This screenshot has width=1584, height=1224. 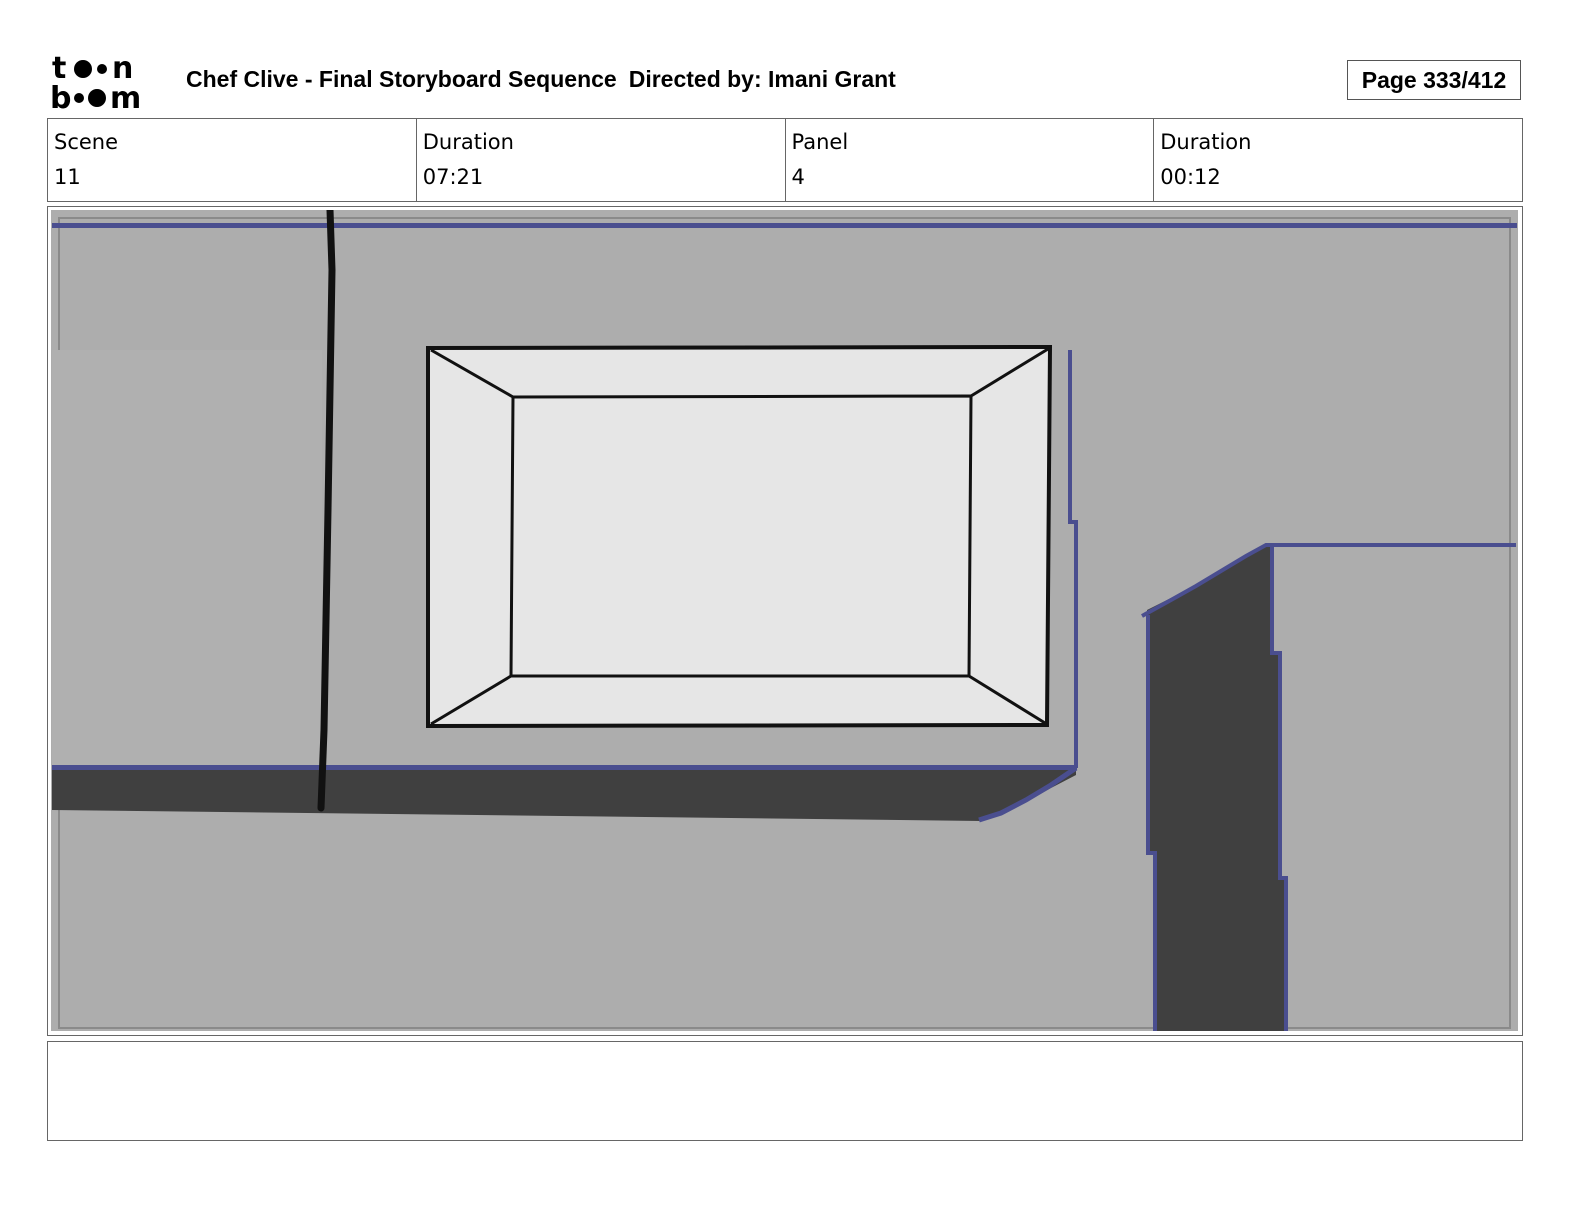 What do you see at coordinates (187, 559) in the screenshot?
I see `left-wall-tone` at bounding box center [187, 559].